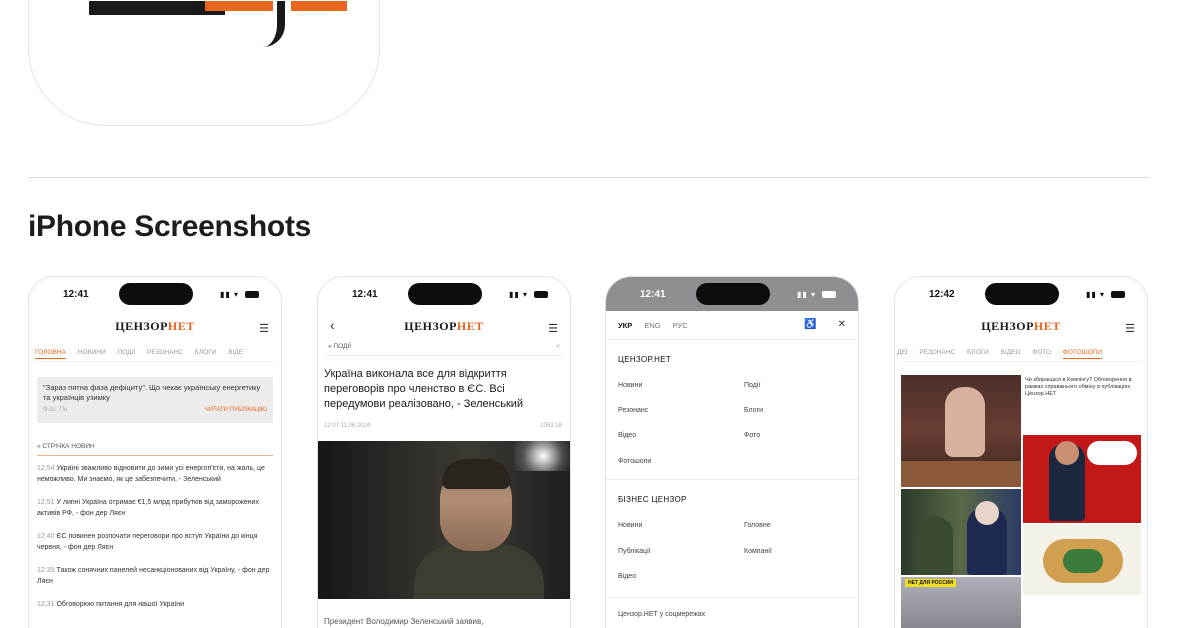 This screenshot has height=628, width=1196. Describe the element at coordinates (652, 325) in the screenshot. I see `lang-eng: ENG` at that location.